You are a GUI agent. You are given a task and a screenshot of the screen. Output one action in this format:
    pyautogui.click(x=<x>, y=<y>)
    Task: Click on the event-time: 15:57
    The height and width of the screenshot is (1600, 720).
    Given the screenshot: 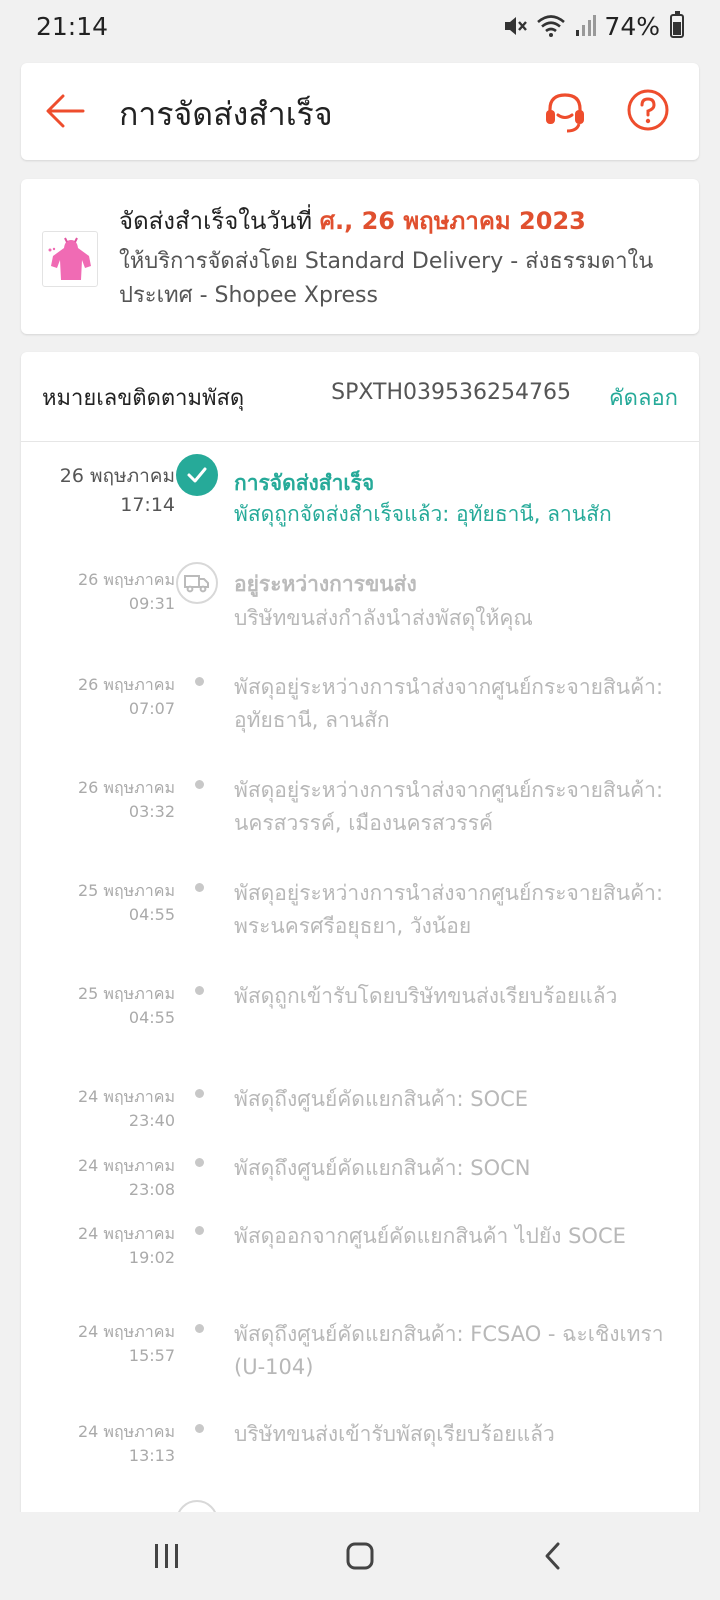 What is the action you would take?
    pyautogui.click(x=151, y=1355)
    